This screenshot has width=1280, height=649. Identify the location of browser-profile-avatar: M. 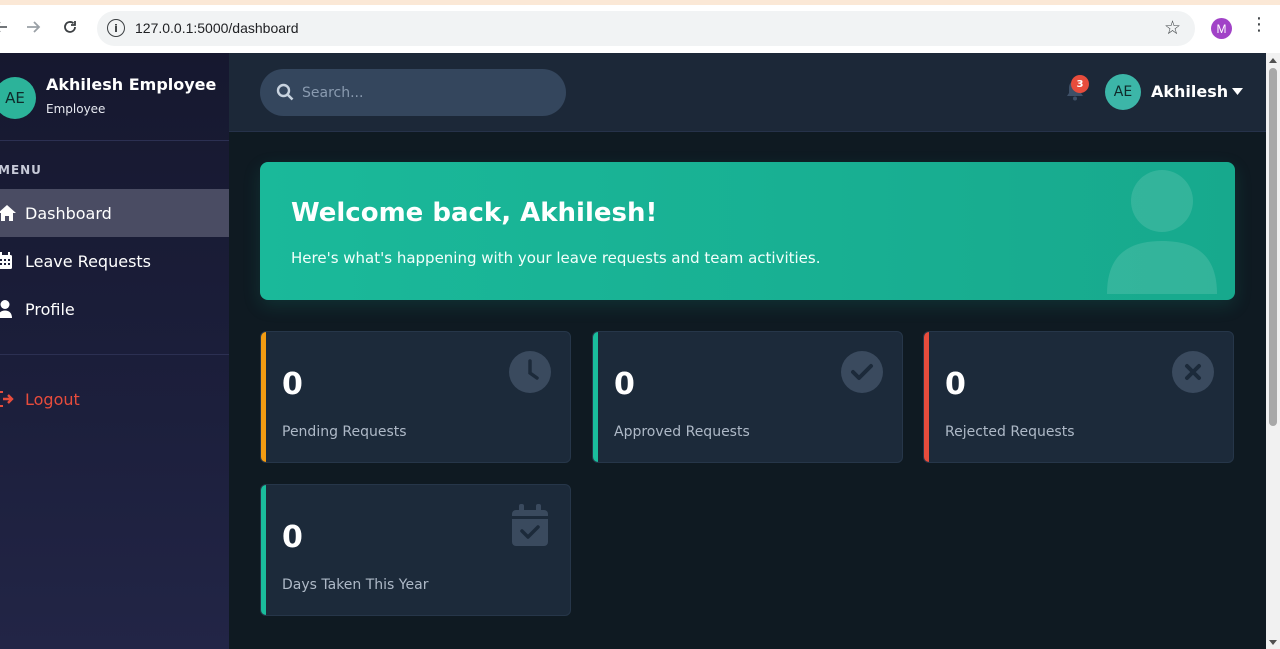
(1221, 28).